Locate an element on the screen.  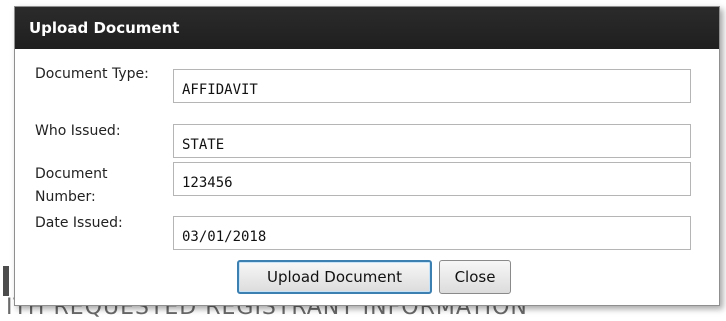
document-type-label: Document Type: is located at coordinates (92, 74).